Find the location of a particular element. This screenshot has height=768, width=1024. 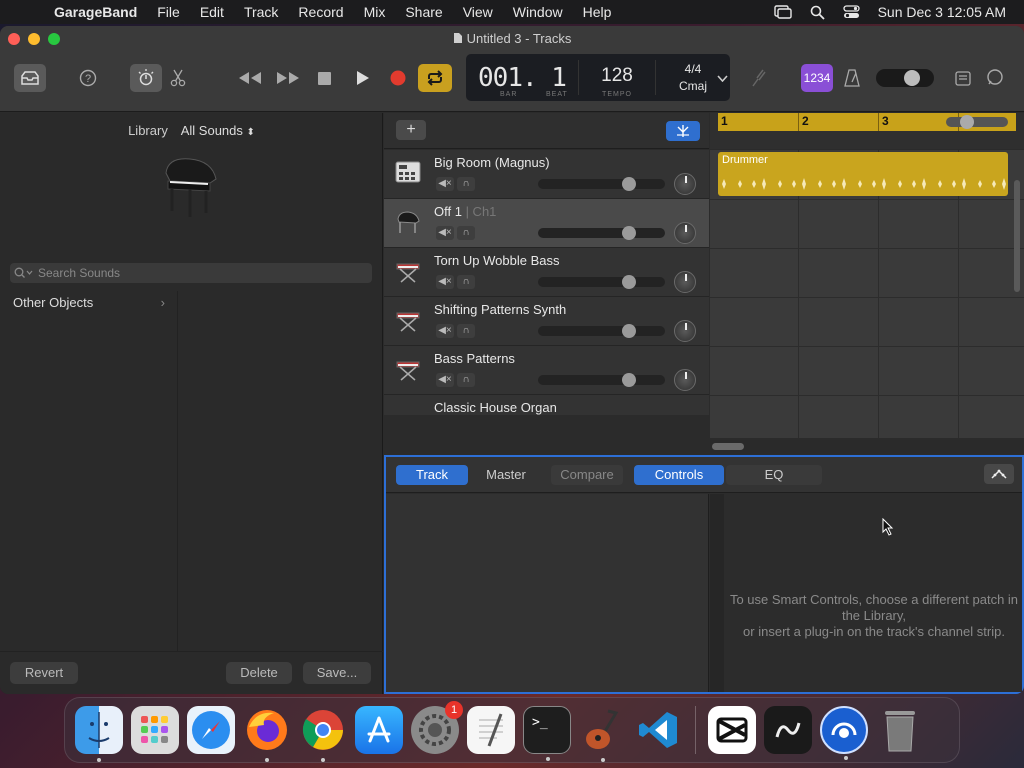

timeline-ruler: 1 2 3 4 is located at coordinates (867, 131).